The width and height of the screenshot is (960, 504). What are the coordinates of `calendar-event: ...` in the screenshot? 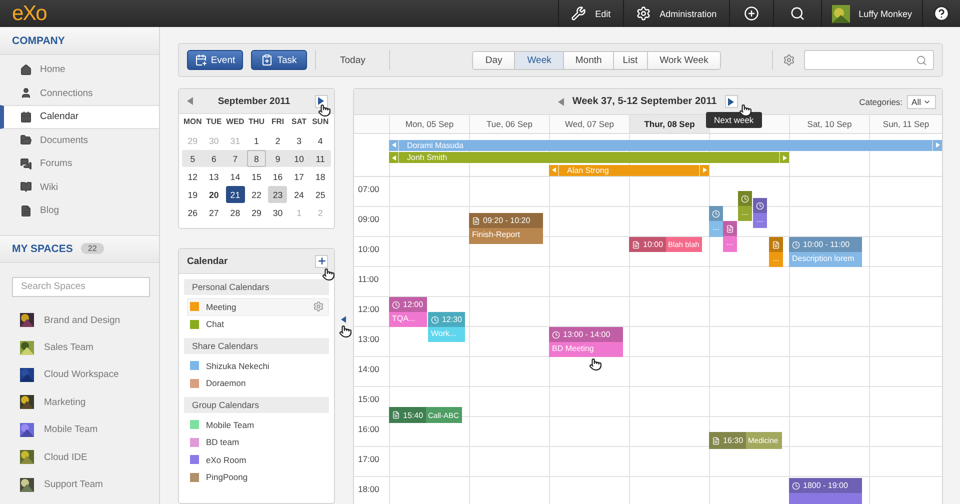 It's located at (760, 213).